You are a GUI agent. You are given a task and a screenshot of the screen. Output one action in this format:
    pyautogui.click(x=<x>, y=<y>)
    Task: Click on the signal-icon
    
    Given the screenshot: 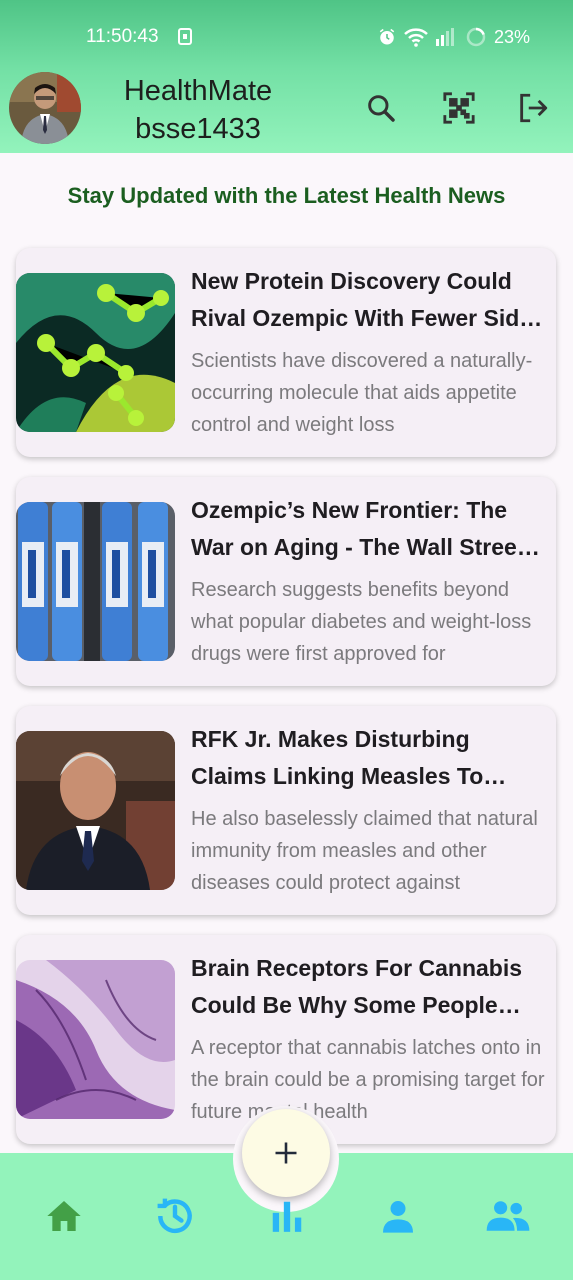 What is the action you would take?
    pyautogui.click(x=444, y=37)
    